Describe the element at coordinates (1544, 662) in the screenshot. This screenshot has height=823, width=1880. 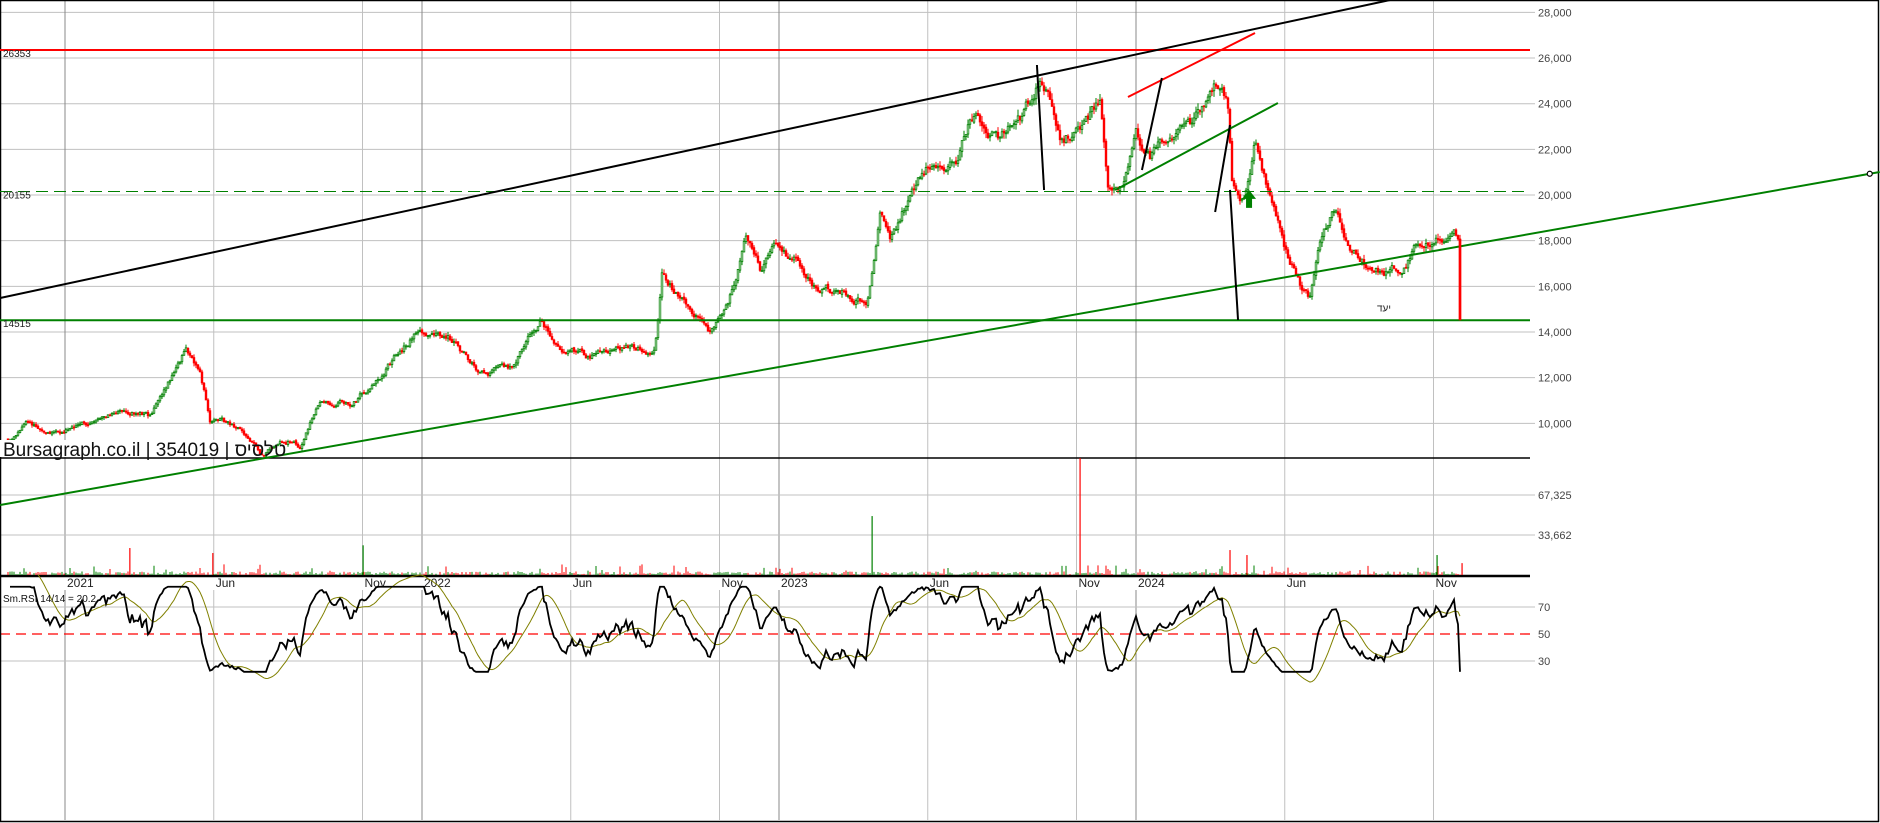
I see `rsi-axis-label: 30` at that location.